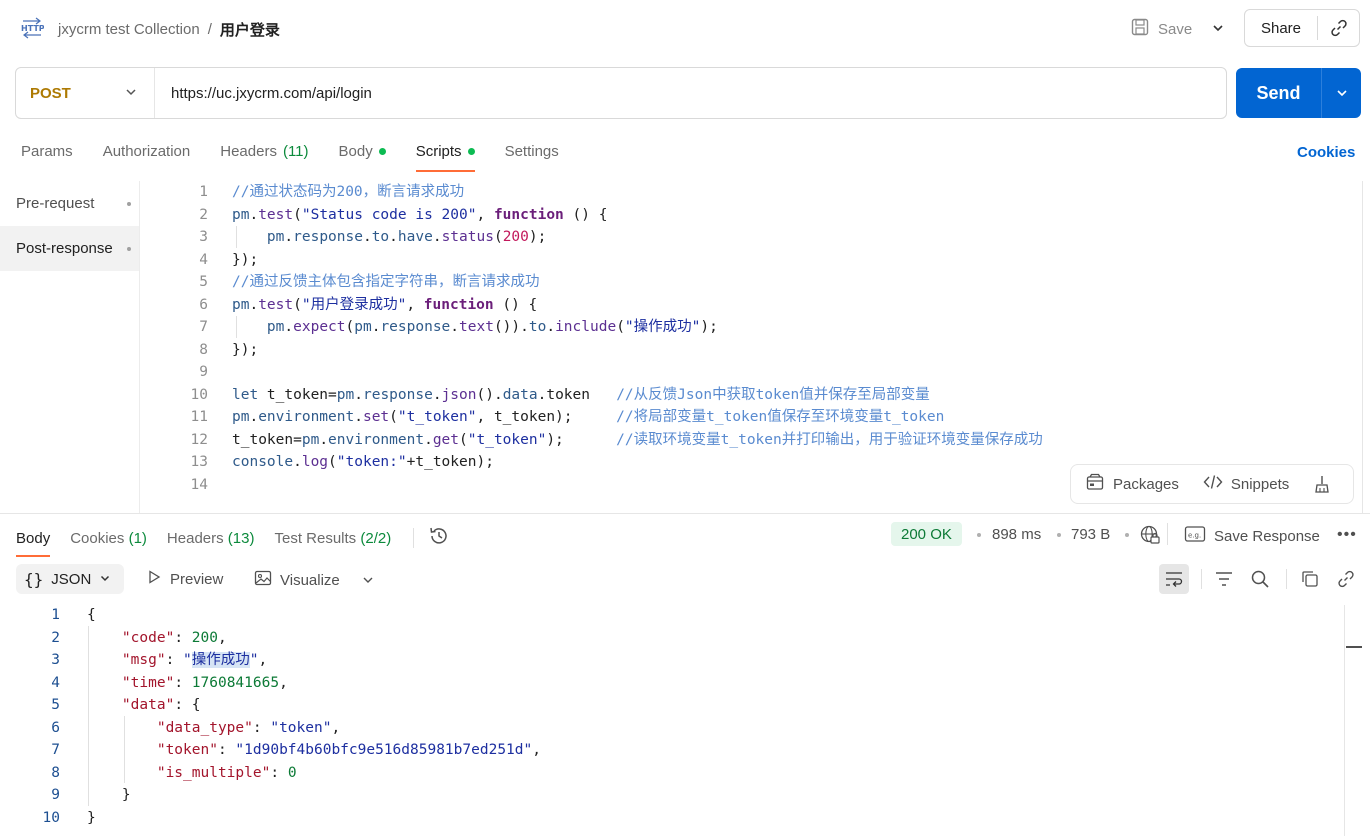 The image size is (1370, 836). I want to click on tab-scripts: Scripts, so click(445, 156).